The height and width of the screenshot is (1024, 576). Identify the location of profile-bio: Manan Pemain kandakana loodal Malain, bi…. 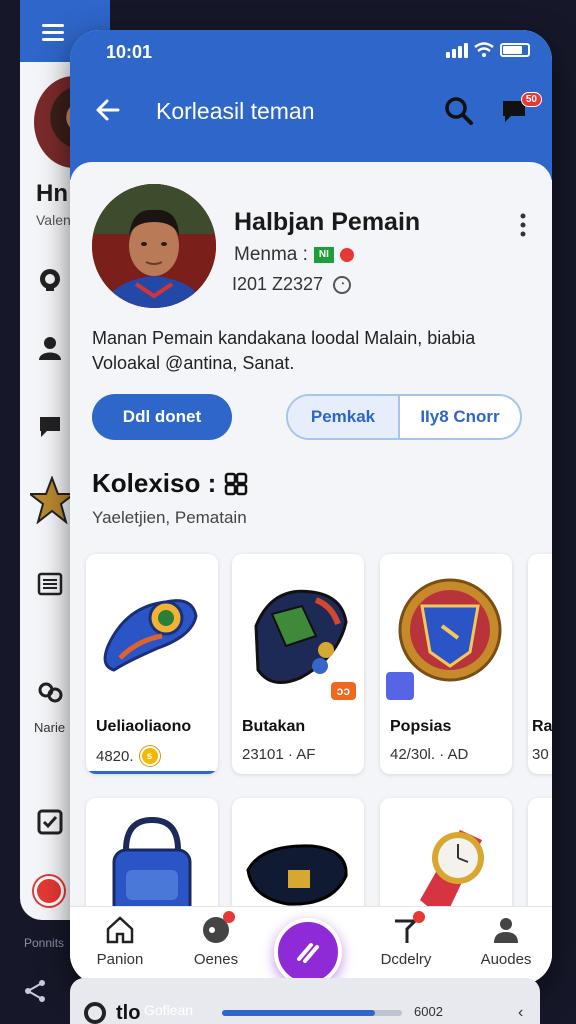
(284, 350).